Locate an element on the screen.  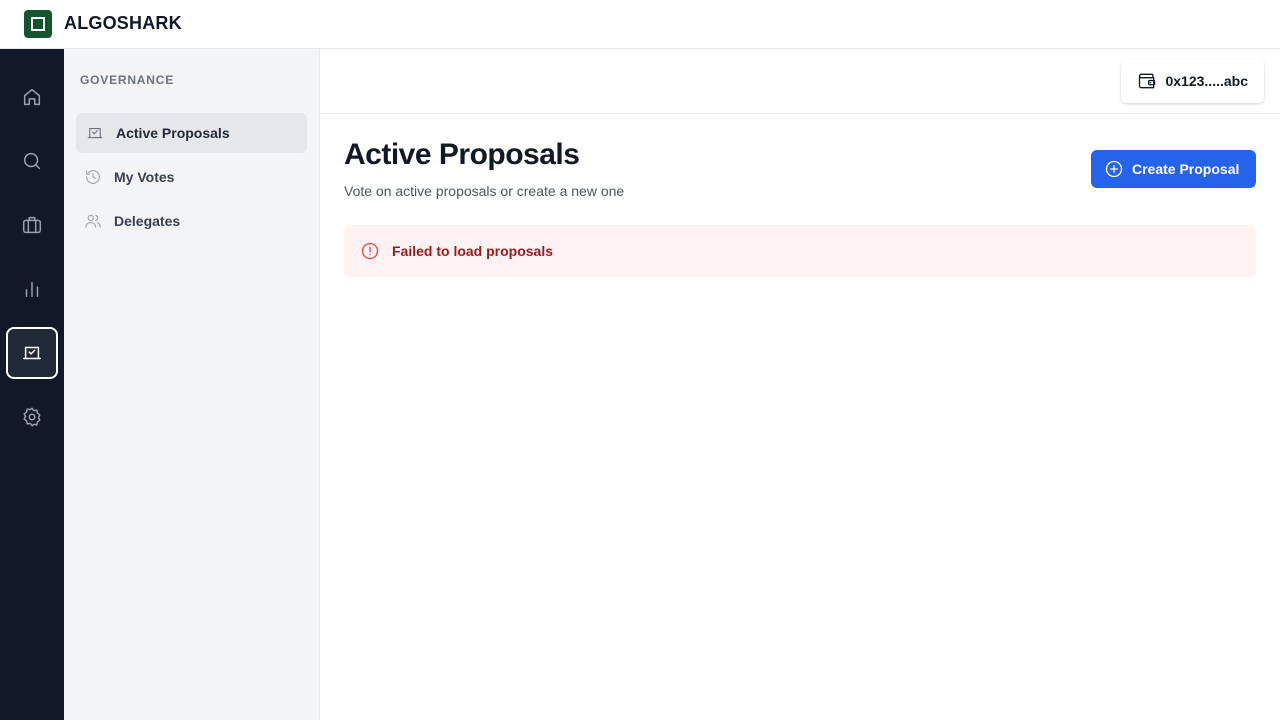
sidebar-section-title: GOVERNANCE is located at coordinates (127, 80).